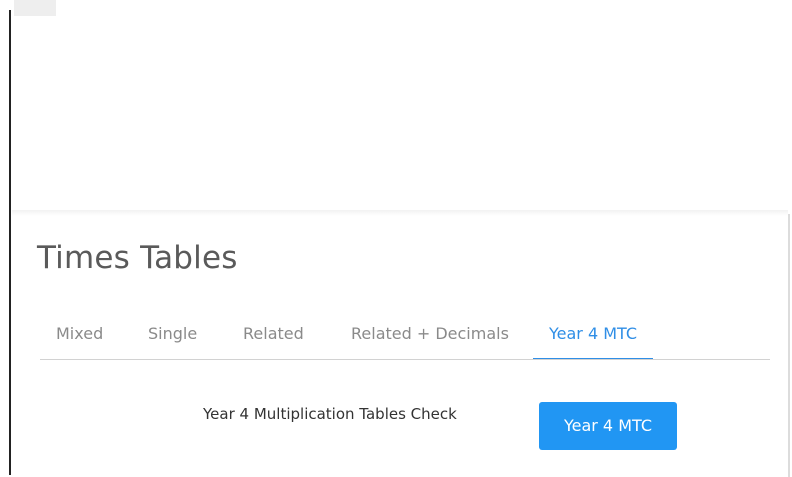 The height and width of the screenshot is (477, 792). I want to click on year-4-mtc-button: Year 4 MTC, so click(608, 426).